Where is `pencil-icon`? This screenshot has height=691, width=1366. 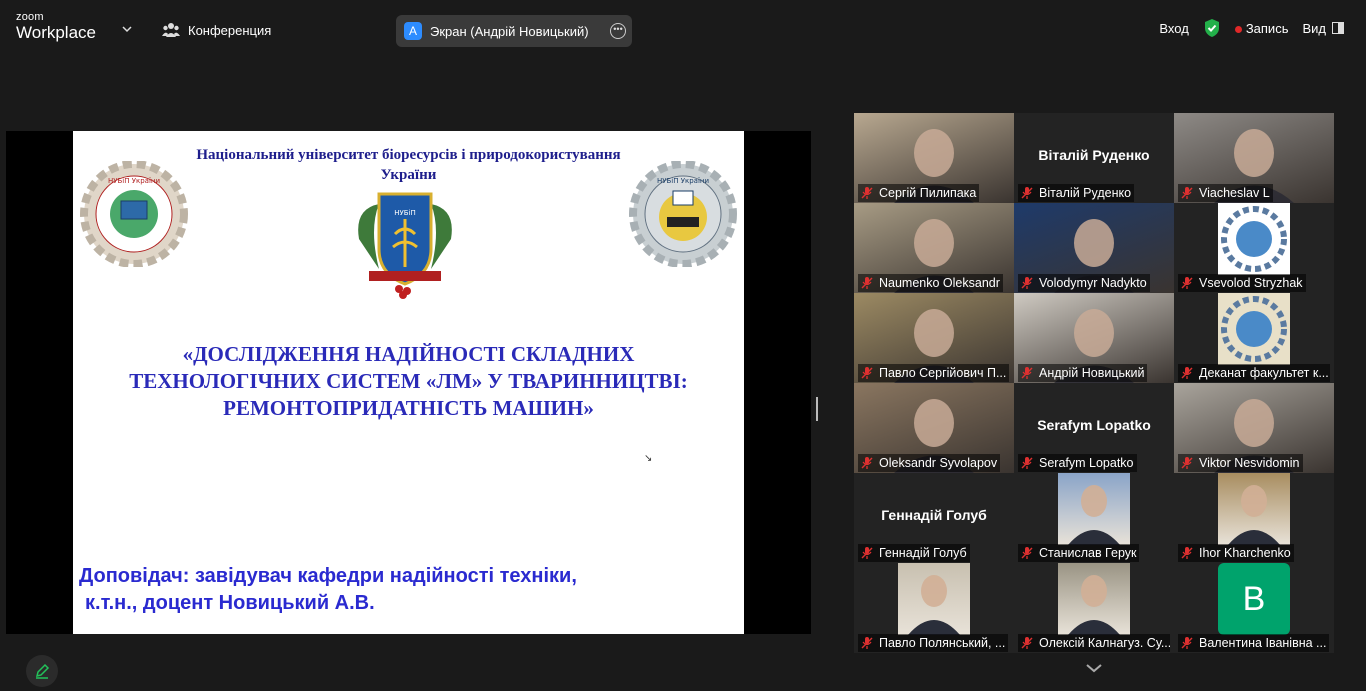 pencil-icon is located at coordinates (42, 671).